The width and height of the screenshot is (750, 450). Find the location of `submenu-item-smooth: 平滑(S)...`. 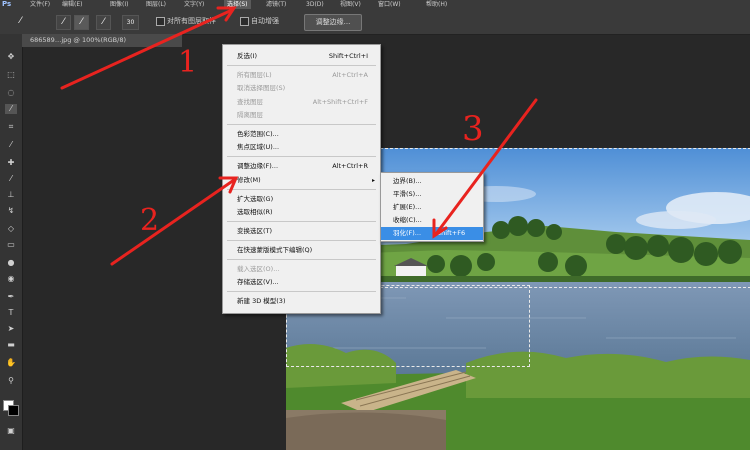

submenu-item-smooth: 平滑(S)... is located at coordinates (432, 194).